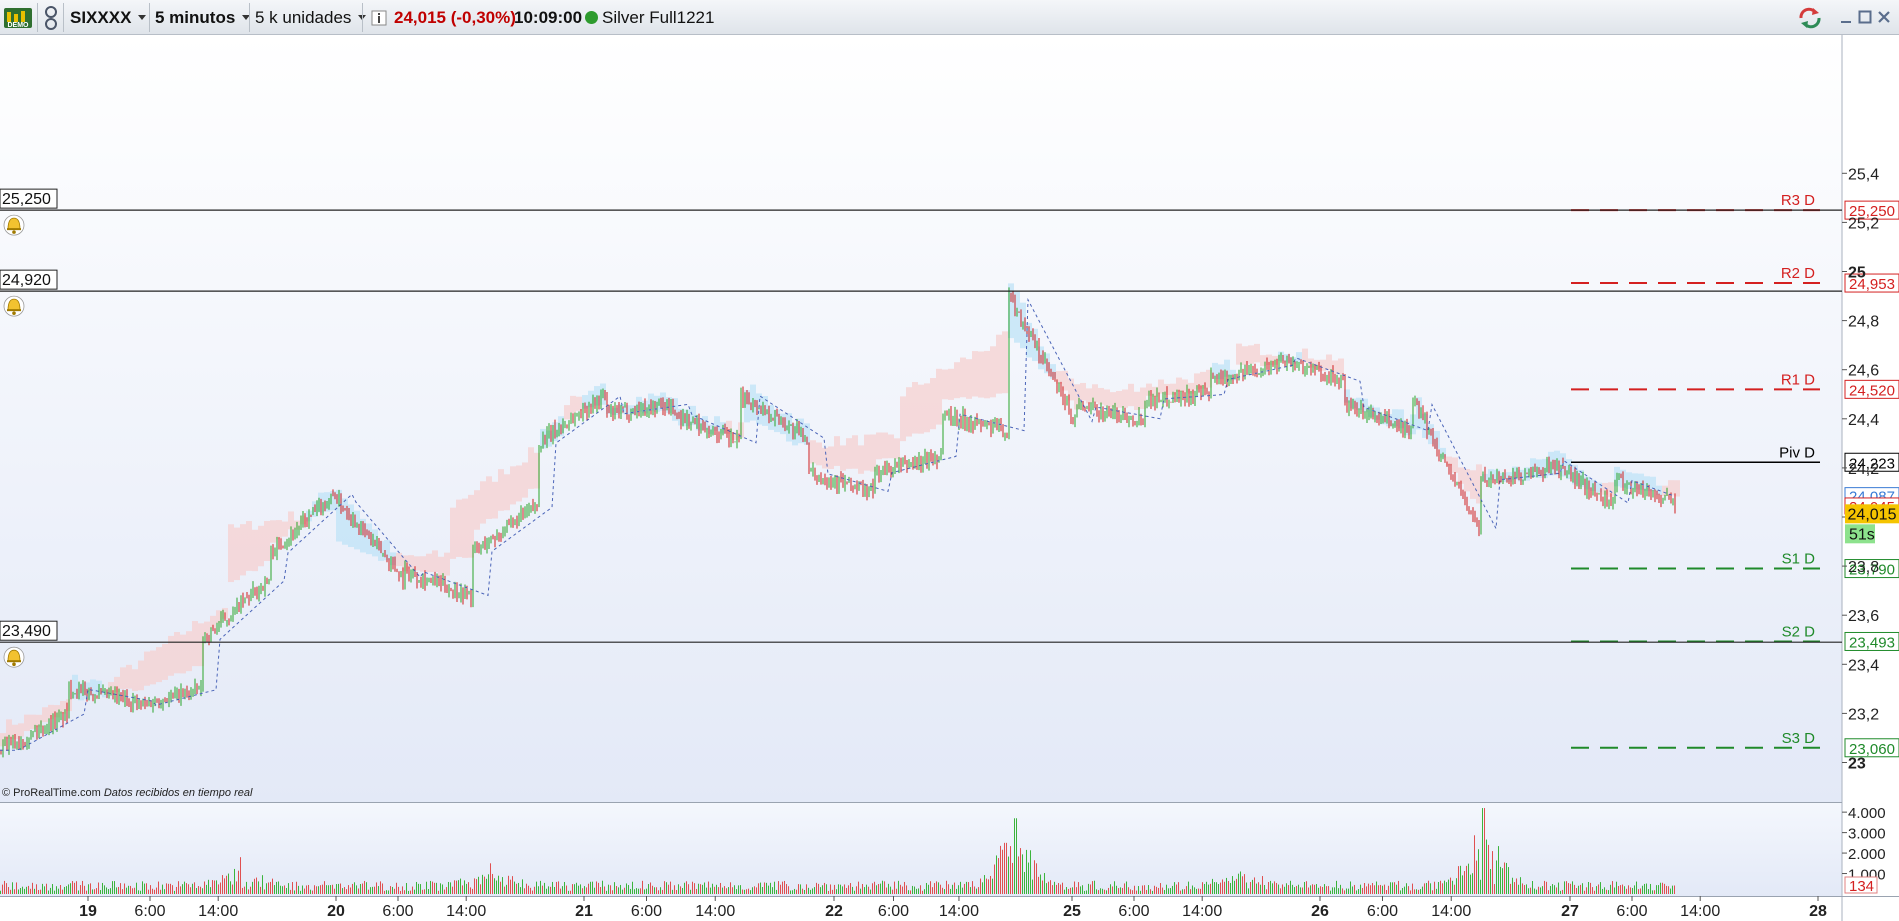  I want to click on link-icon, so click(51, 17).